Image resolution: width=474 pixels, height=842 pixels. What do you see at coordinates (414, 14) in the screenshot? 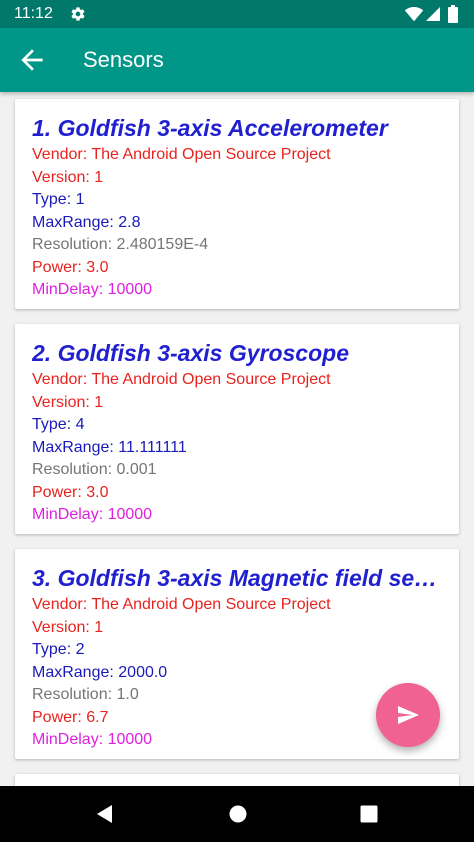
I see `wifi-icon` at bounding box center [414, 14].